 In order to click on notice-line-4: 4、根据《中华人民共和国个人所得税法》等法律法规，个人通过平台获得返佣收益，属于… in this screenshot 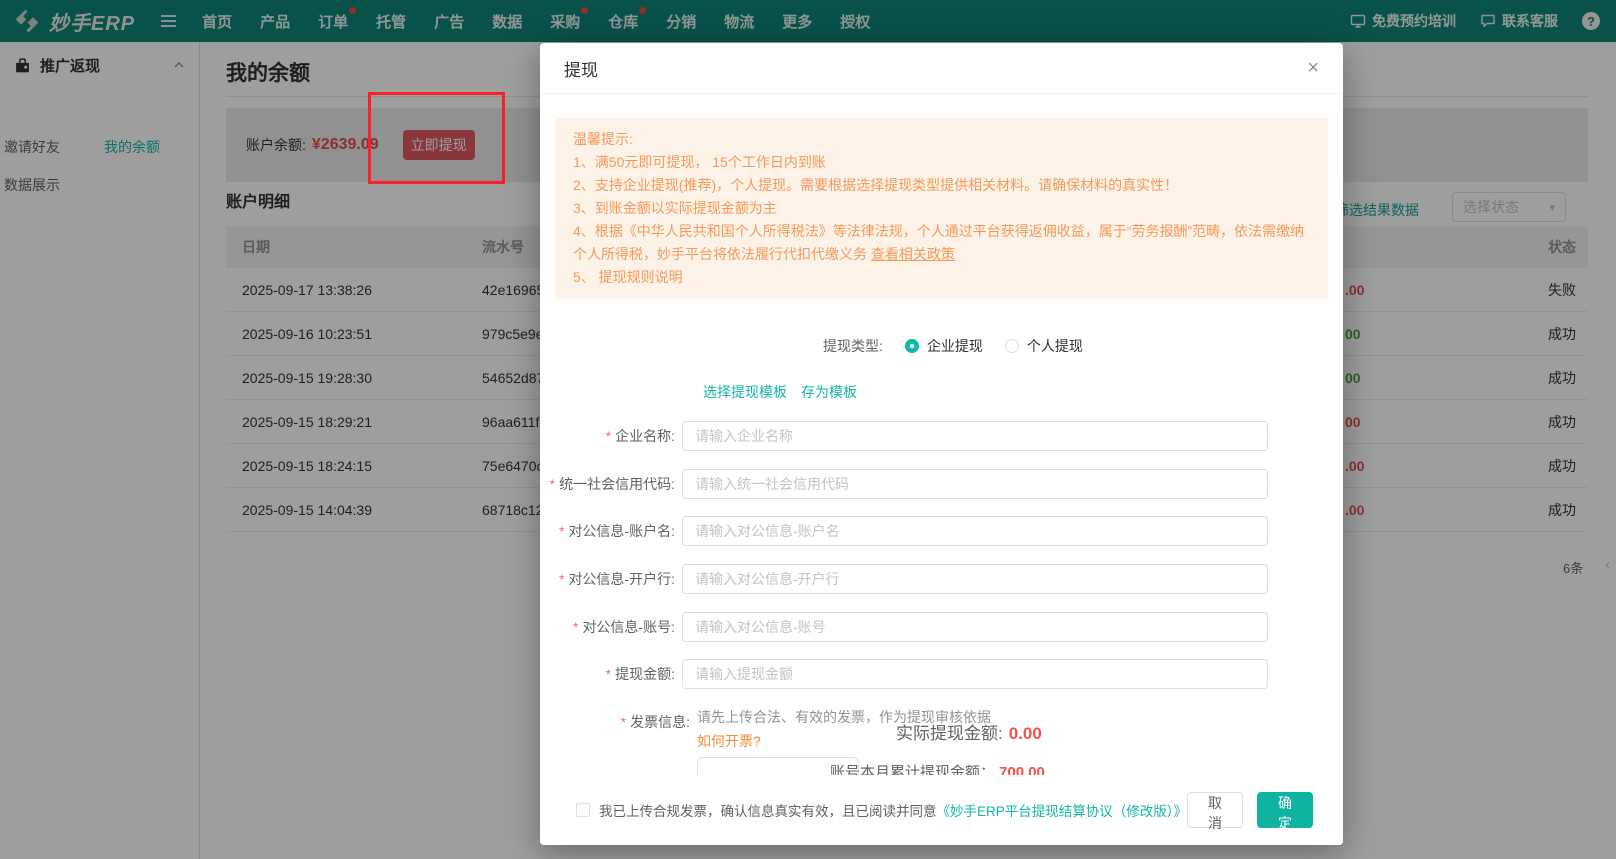, I will do `click(939, 242)`.